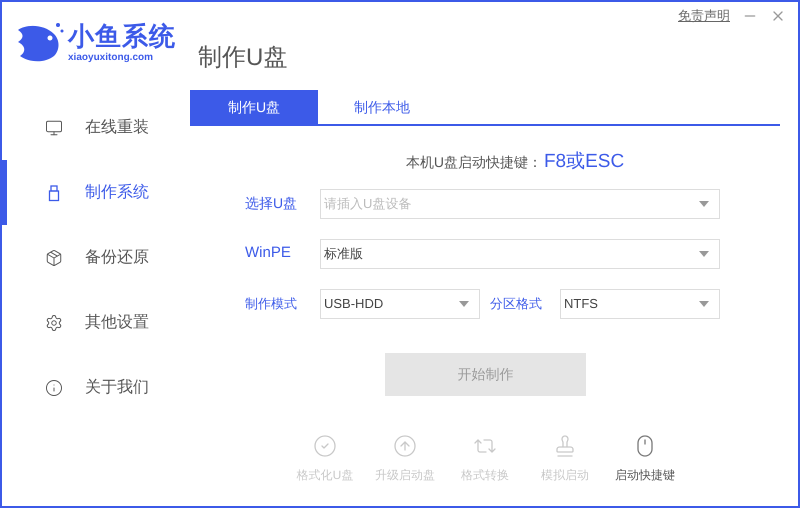 The width and height of the screenshot is (800, 508). Describe the element at coordinates (54, 323) in the screenshot. I see `settings-icon` at that location.